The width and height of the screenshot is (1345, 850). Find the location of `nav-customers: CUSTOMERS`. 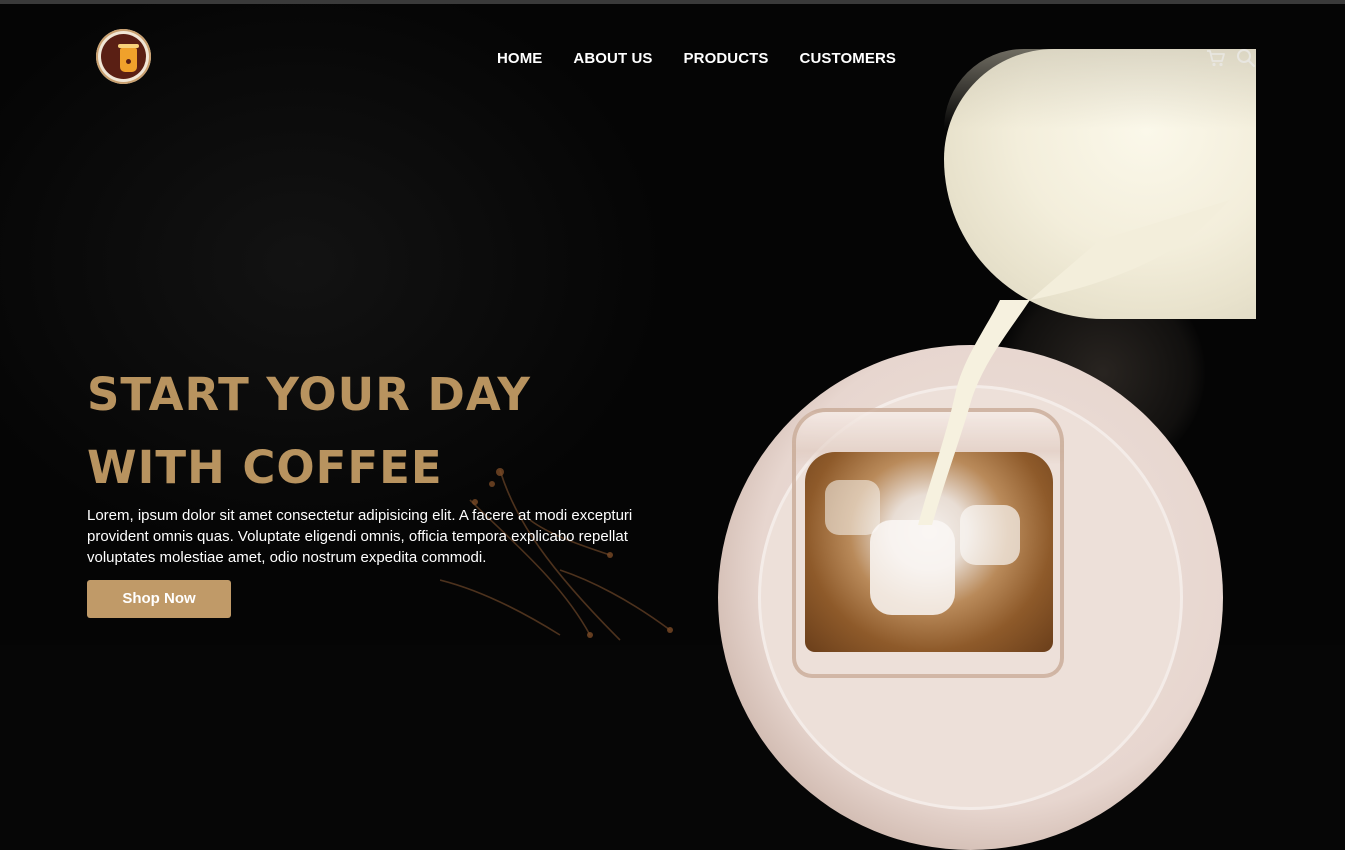

nav-customers: CUSTOMERS is located at coordinates (848, 59).